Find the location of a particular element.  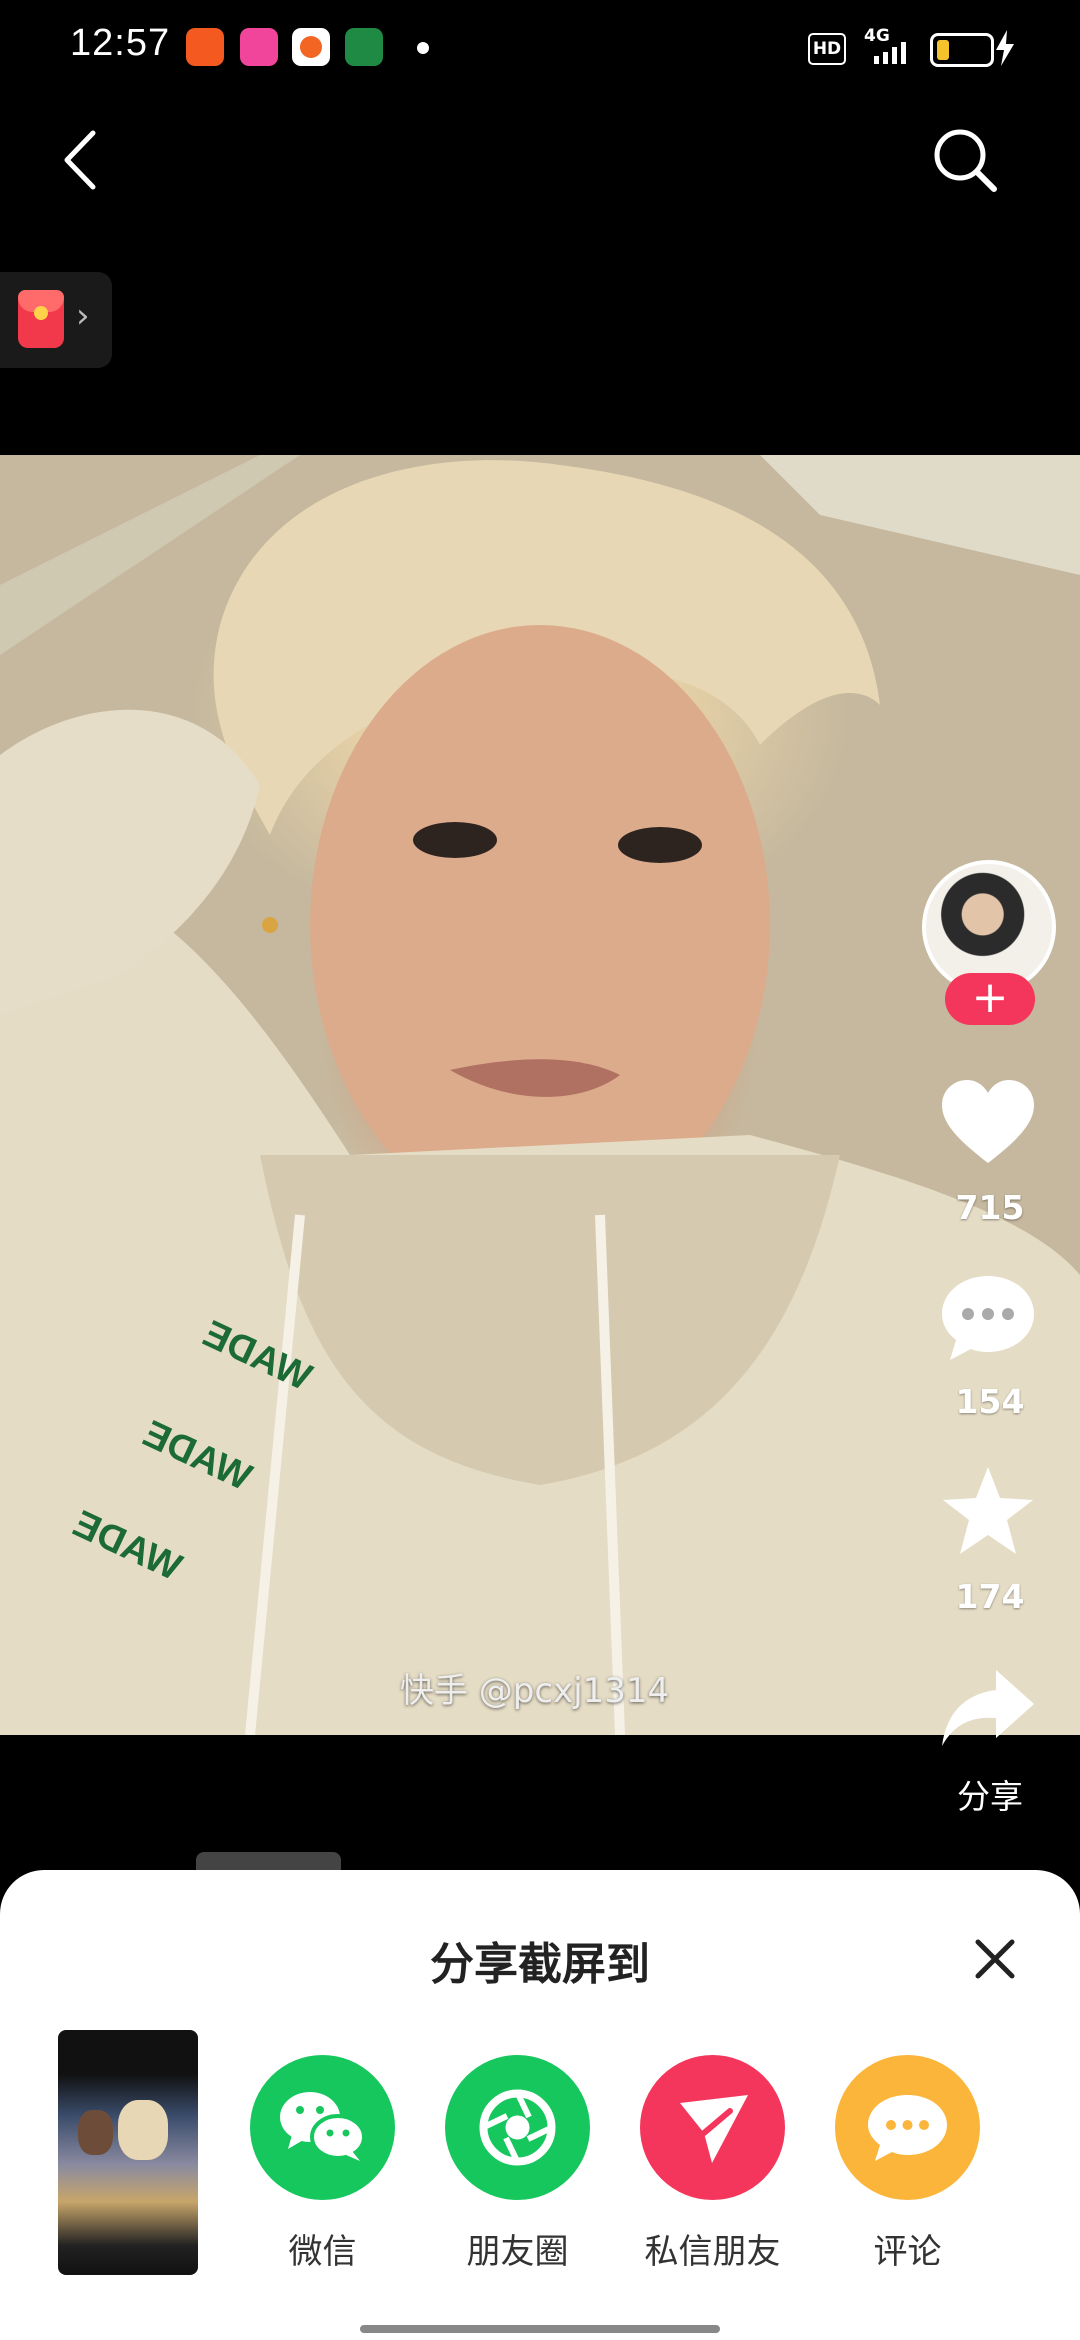

share-comment: 评论 is located at coordinates (907, 2164).